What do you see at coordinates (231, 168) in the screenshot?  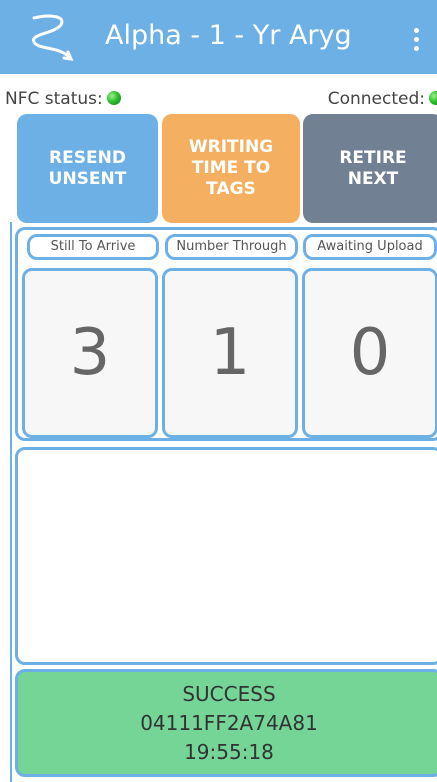 I see `writing-time-to-tags-button: WRITING TIME TO TAGS` at bounding box center [231, 168].